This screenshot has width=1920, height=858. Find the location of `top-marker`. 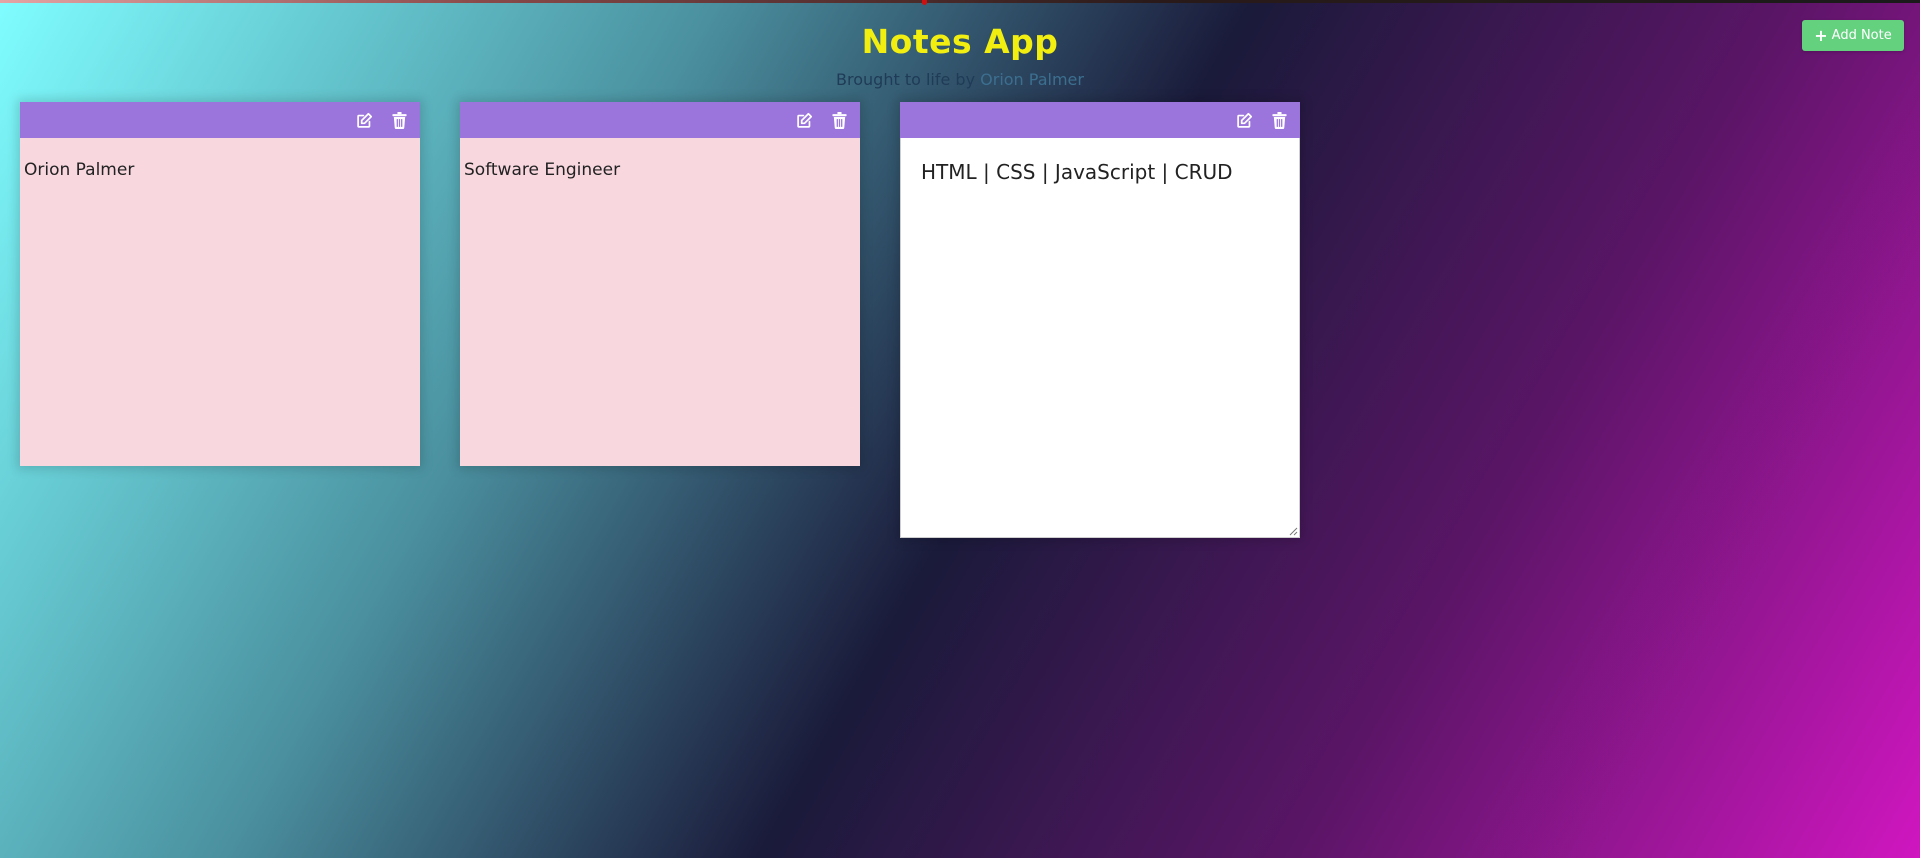

top-marker is located at coordinates (924, 2).